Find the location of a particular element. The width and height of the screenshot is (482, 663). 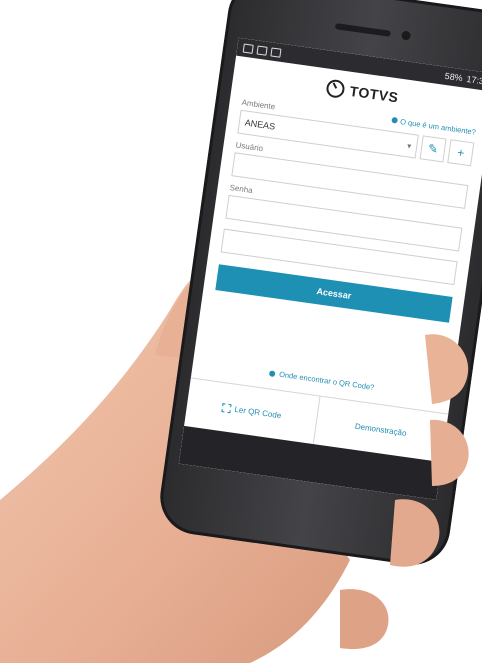

add-icon: + is located at coordinates (461, 153).